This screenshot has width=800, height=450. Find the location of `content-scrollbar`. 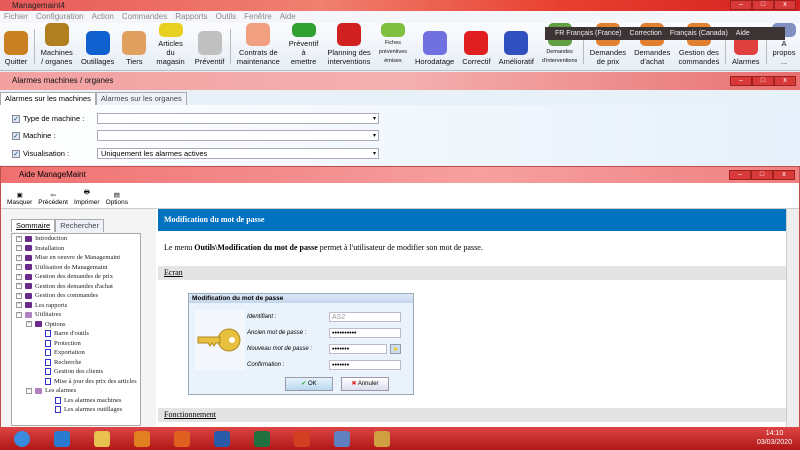

content-scrollbar is located at coordinates (792, 318).